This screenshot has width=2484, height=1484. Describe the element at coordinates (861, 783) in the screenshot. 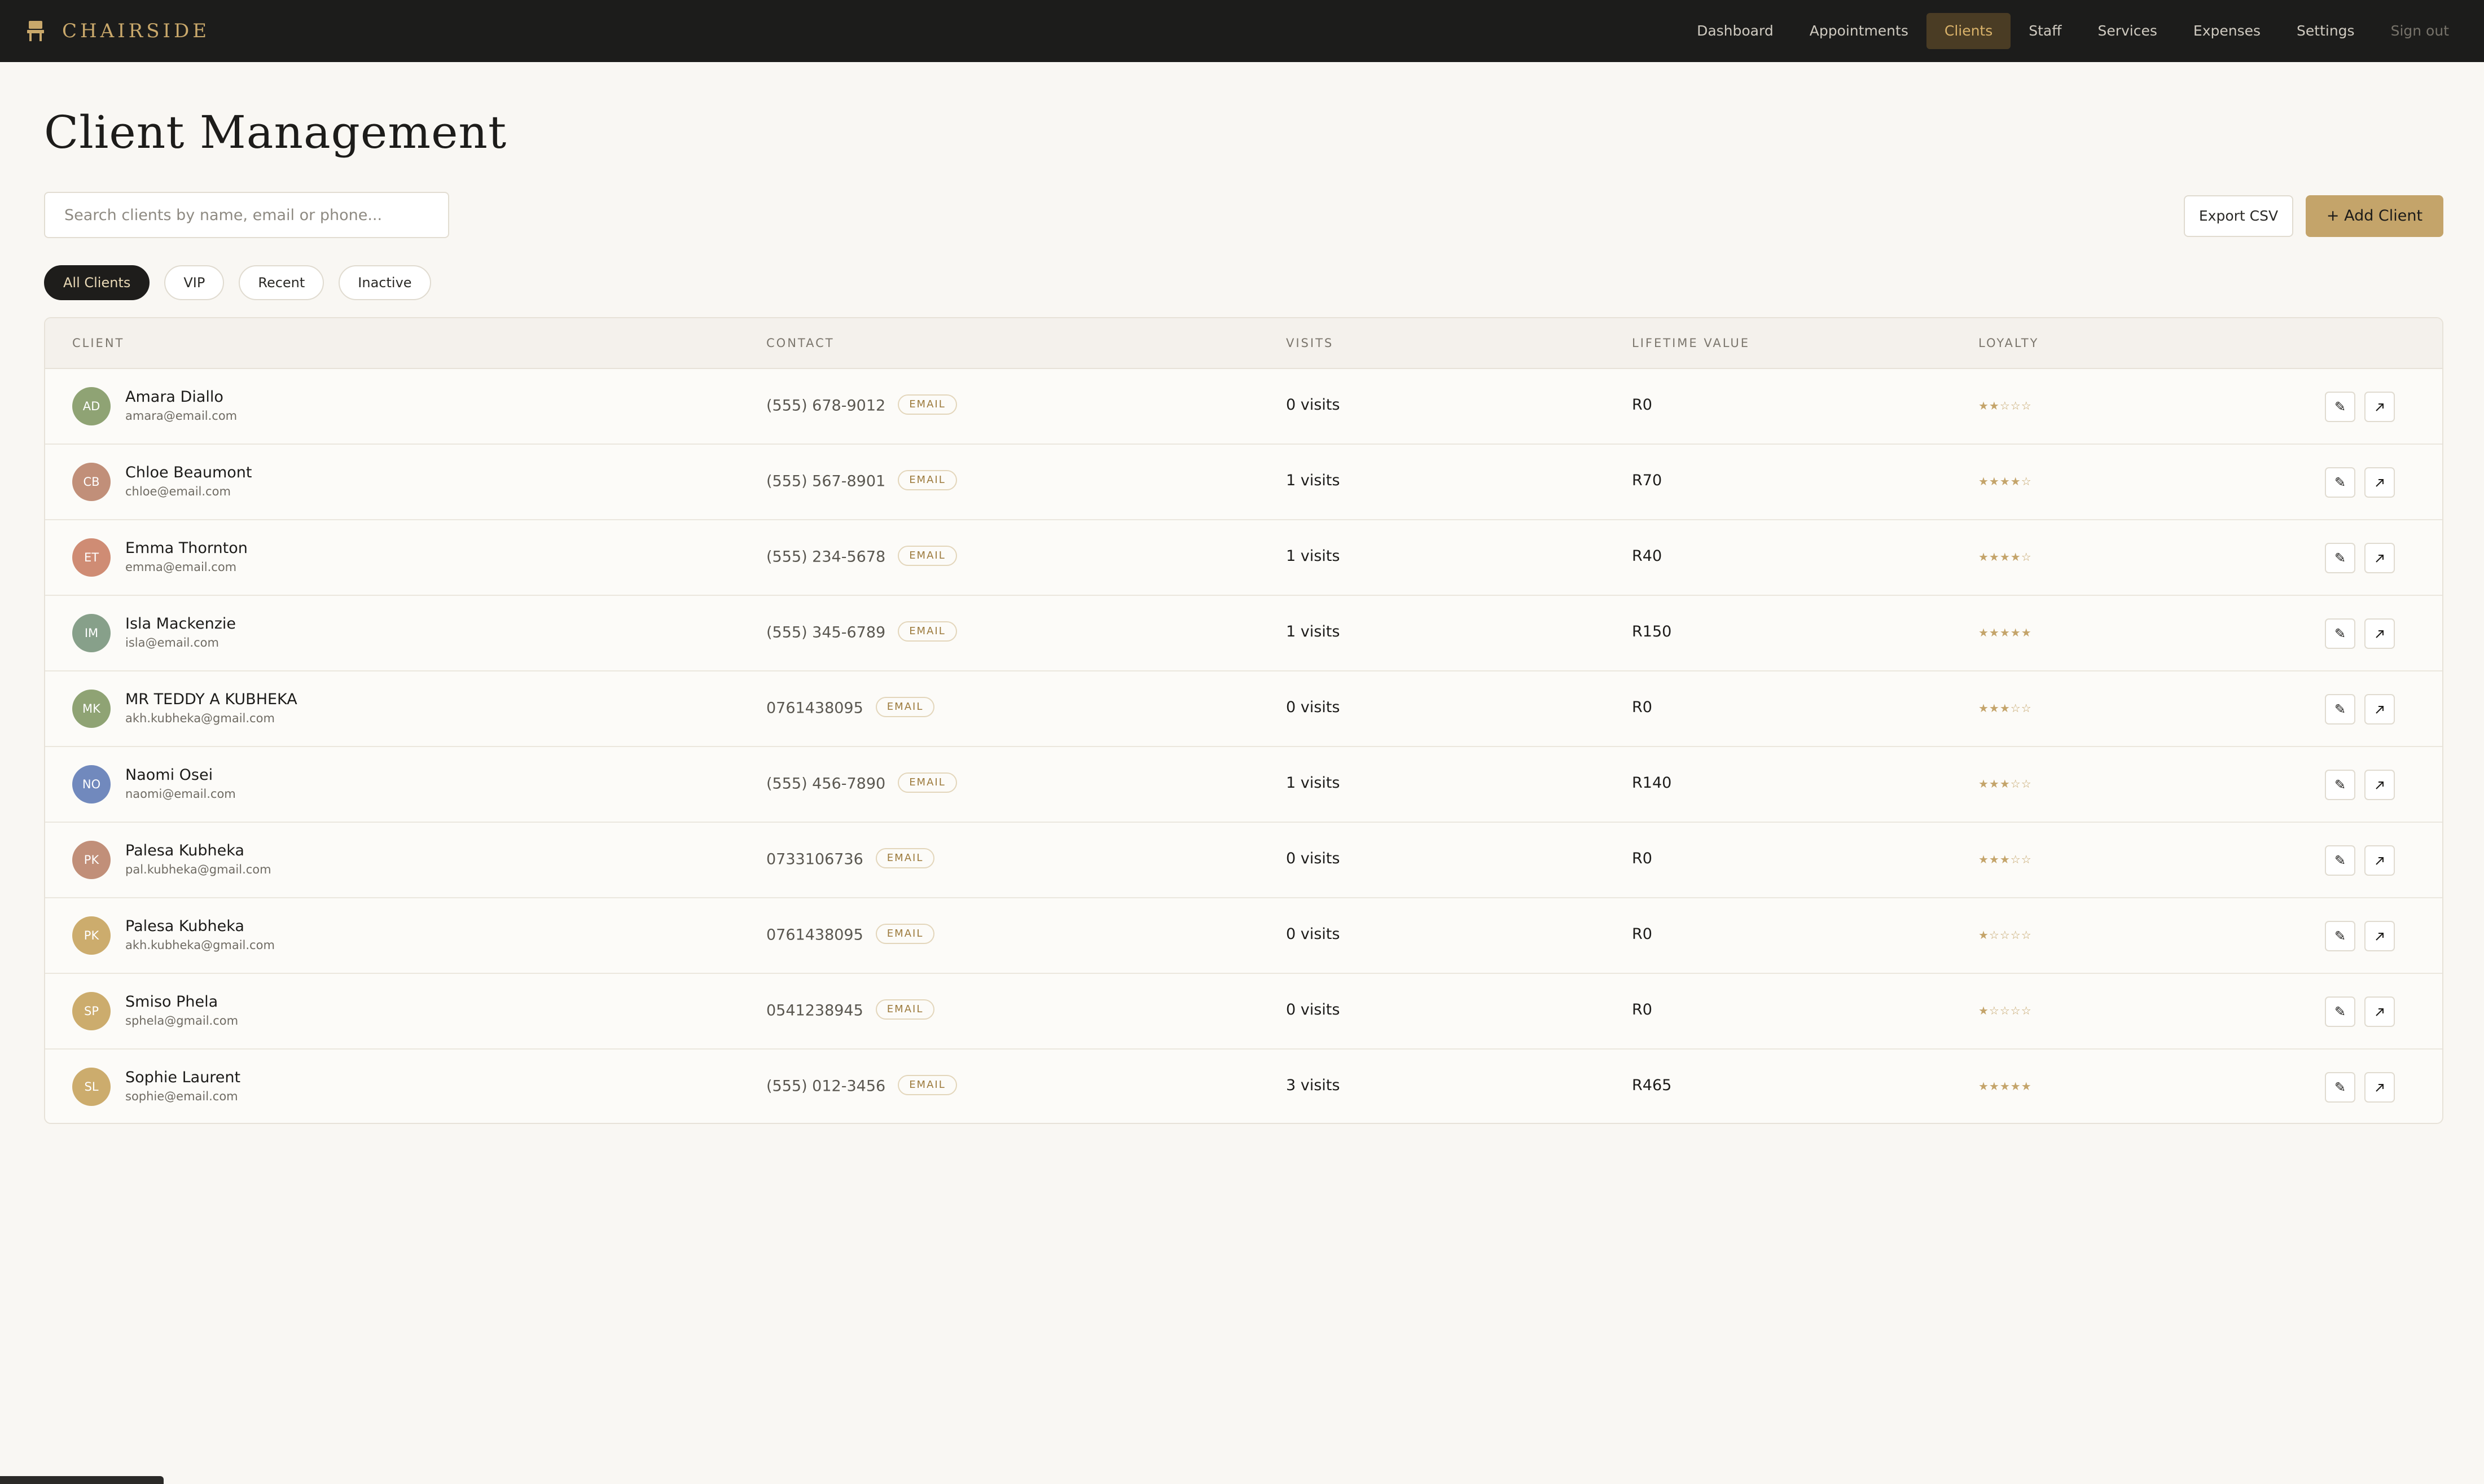

I see `contact-info: (555) 456-7890 EMAIL` at that location.